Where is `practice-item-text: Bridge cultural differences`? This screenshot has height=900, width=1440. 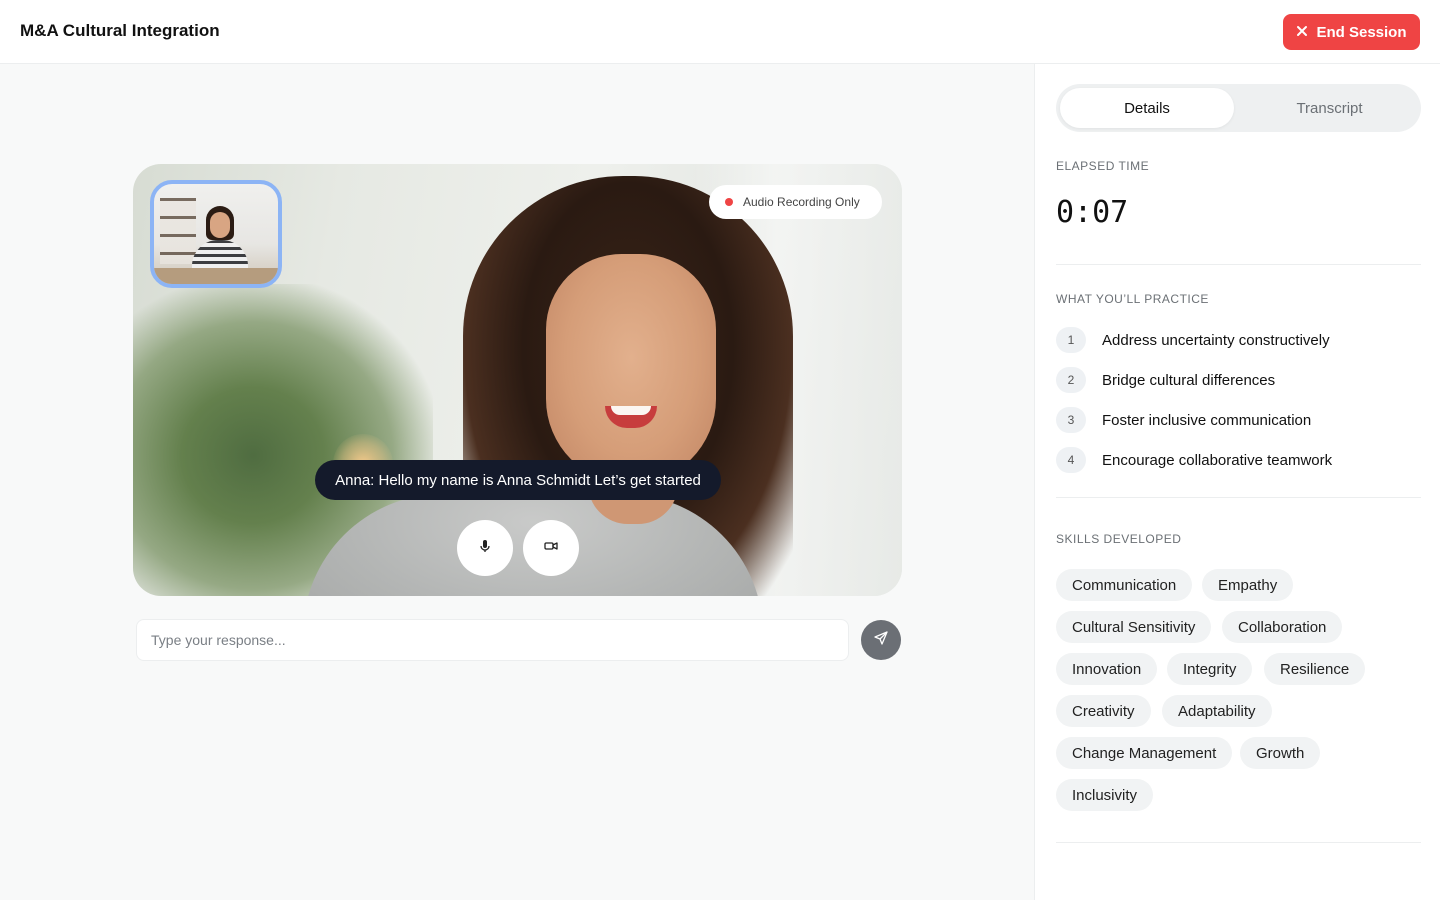
practice-item-text: Bridge cultural differences is located at coordinates (1189, 380).